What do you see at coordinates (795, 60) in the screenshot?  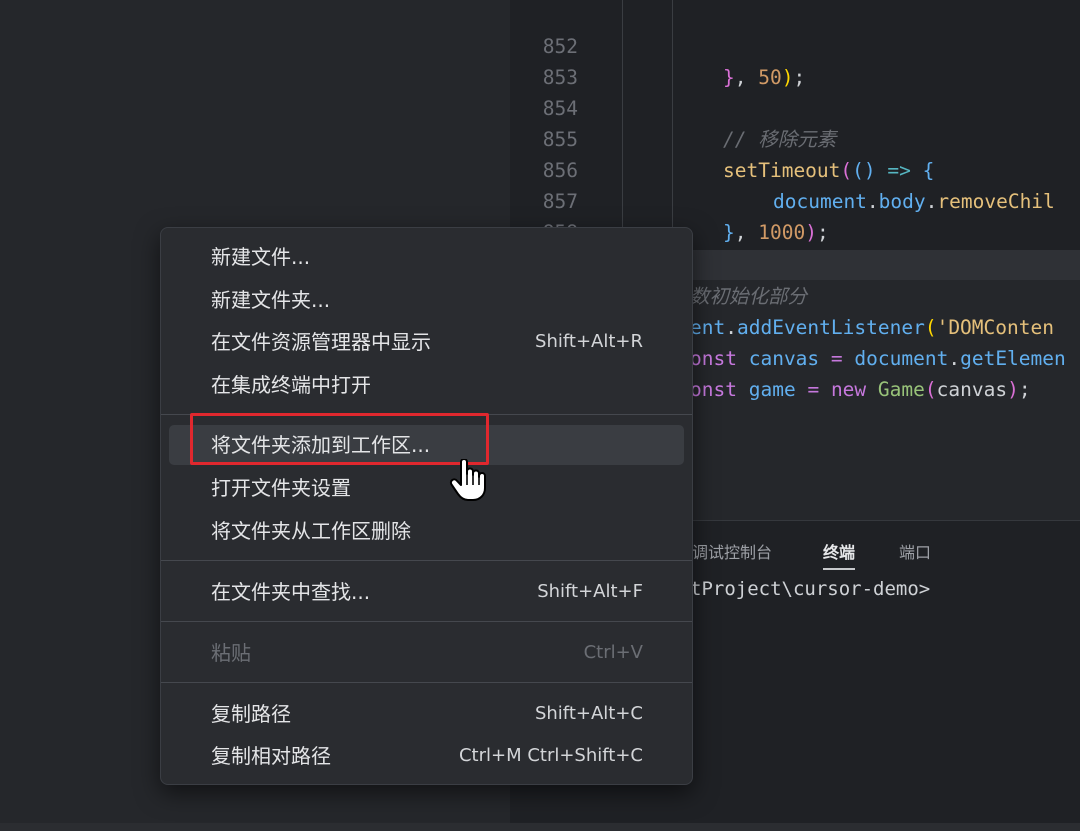 I see `code-line-853: 853` at bounding box center [795, 60].